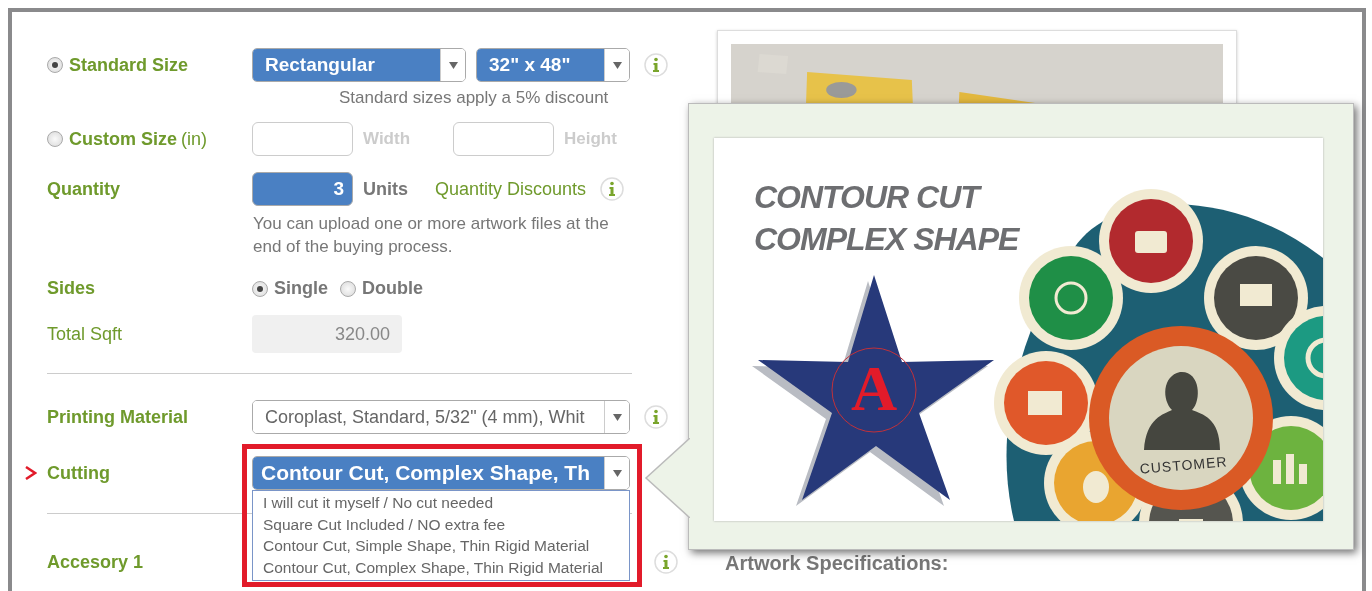  What do you see at coordinates (71, 288) in the screenshot?
I see `field-label: Sides` at bounding box center [71, 288].